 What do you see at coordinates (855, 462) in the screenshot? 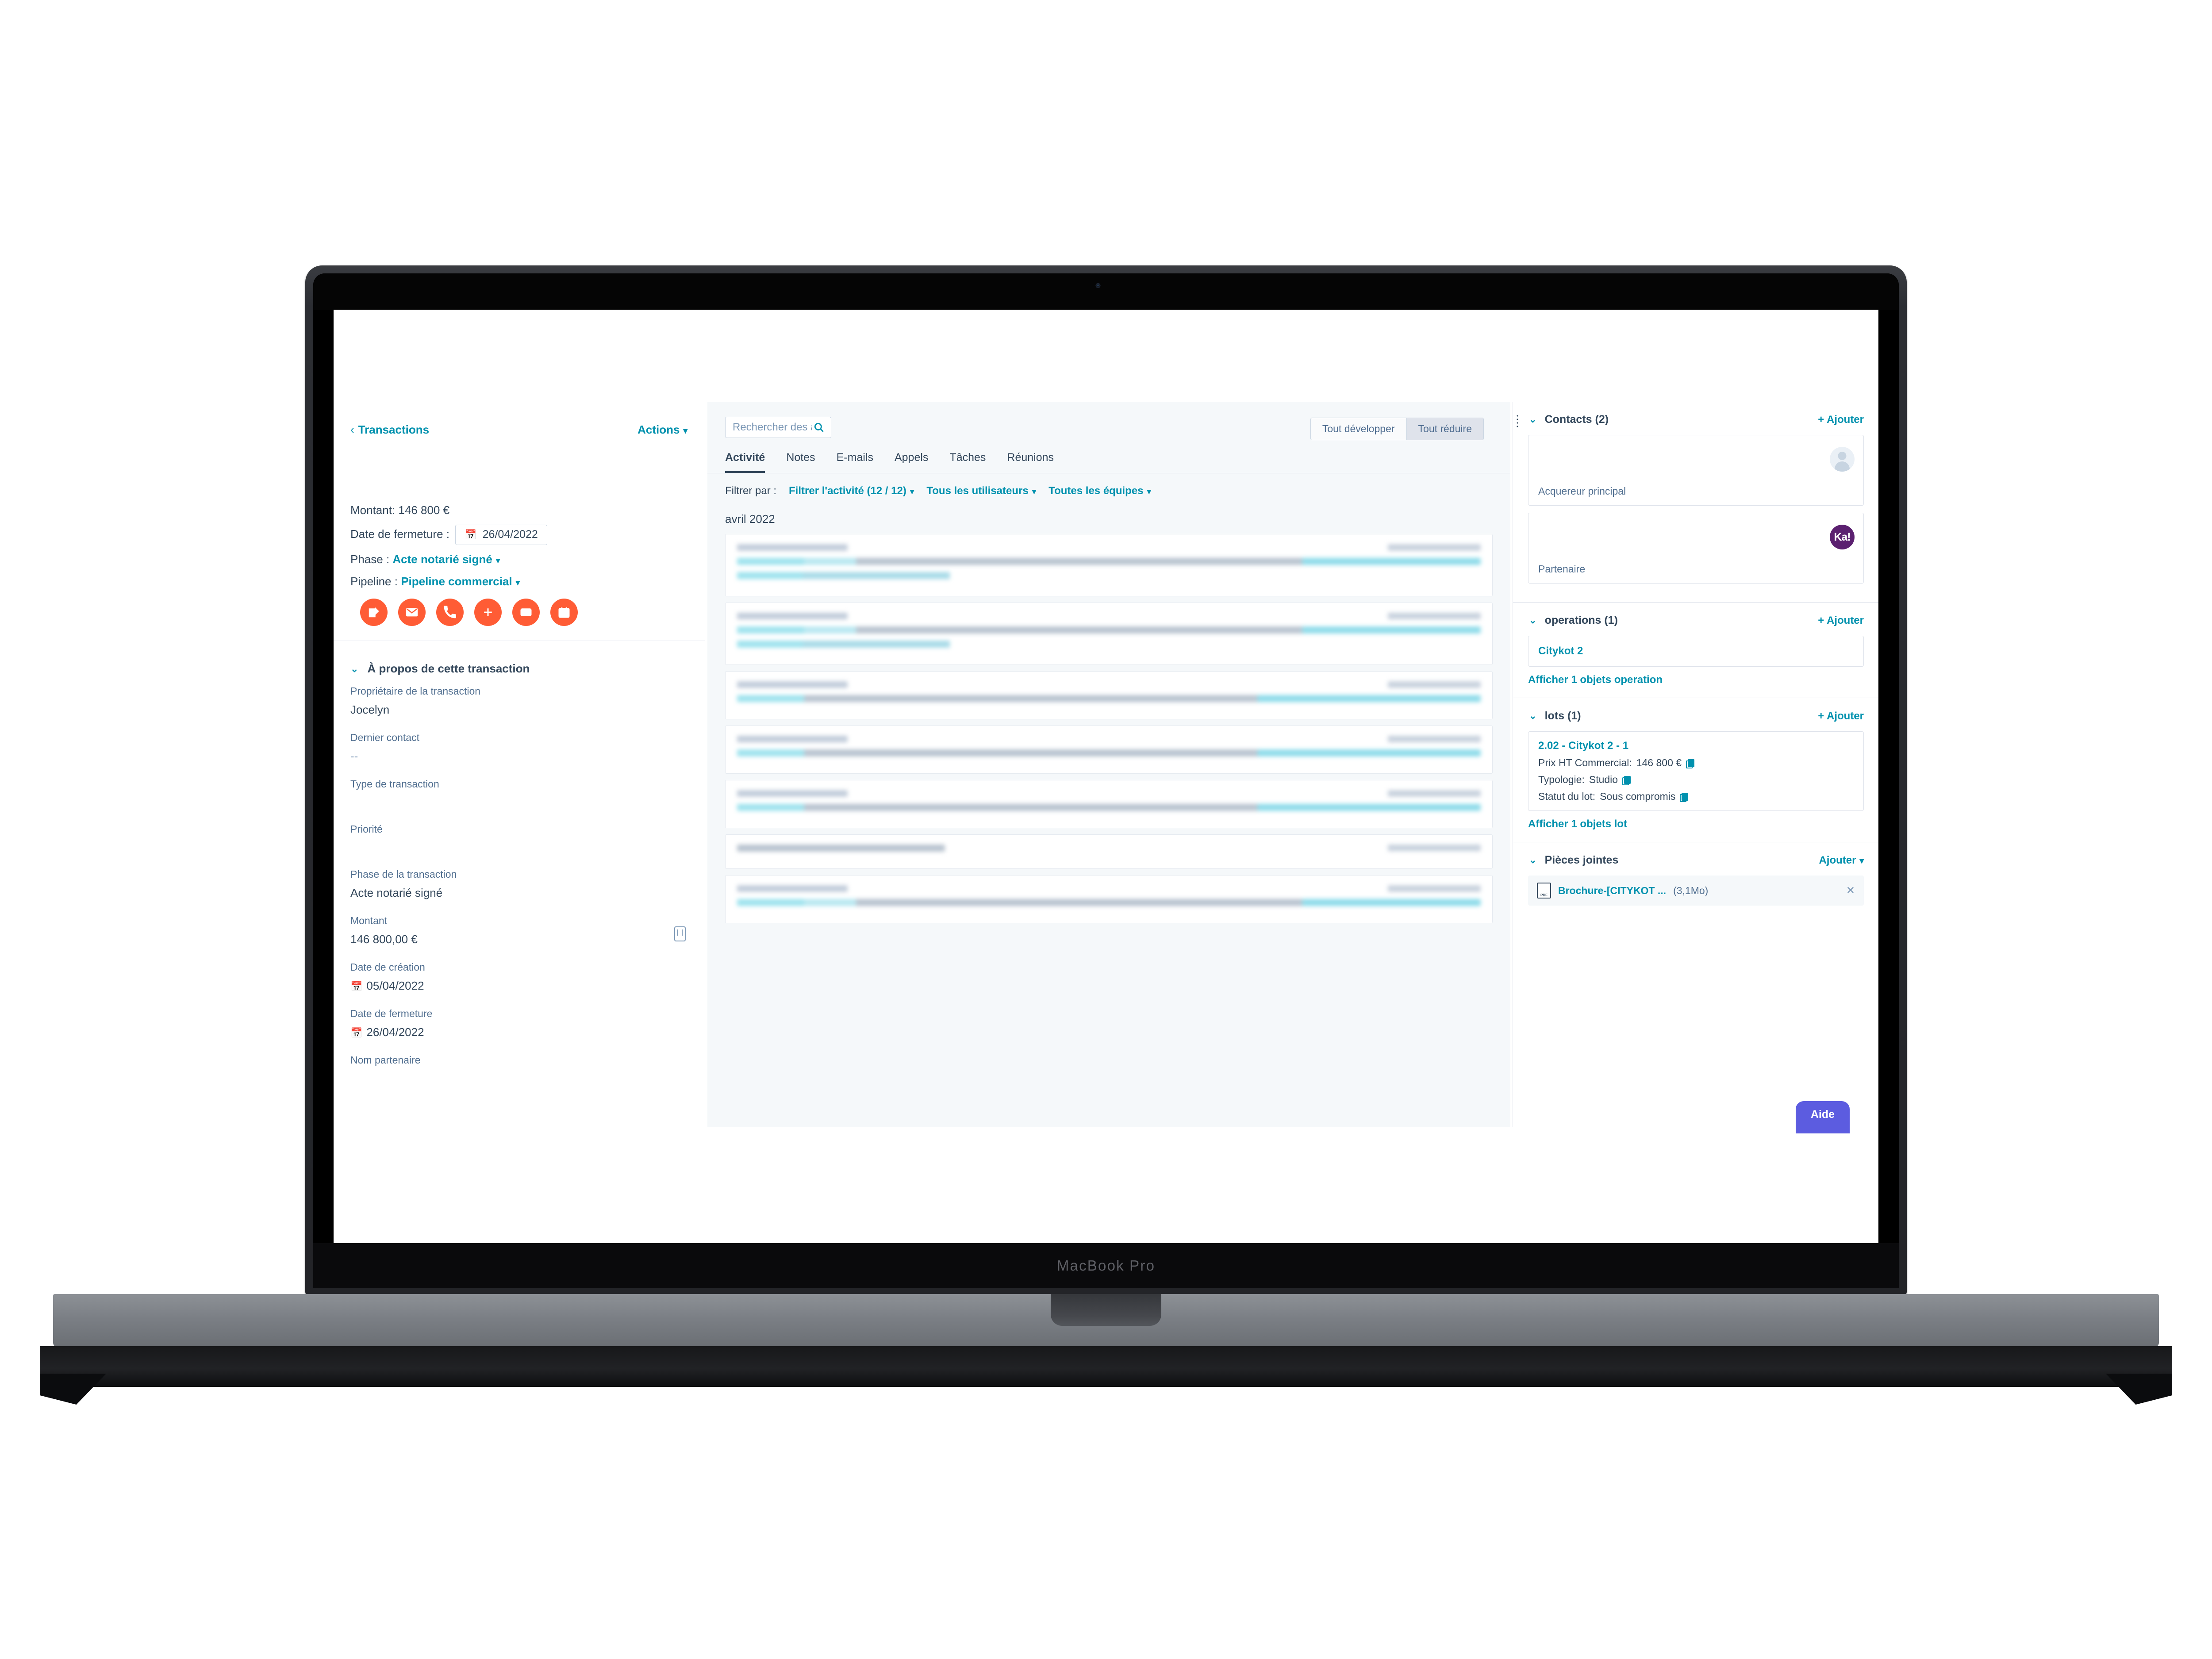
I see `tab-emails: E-mails` at bounding box center [855, 462].